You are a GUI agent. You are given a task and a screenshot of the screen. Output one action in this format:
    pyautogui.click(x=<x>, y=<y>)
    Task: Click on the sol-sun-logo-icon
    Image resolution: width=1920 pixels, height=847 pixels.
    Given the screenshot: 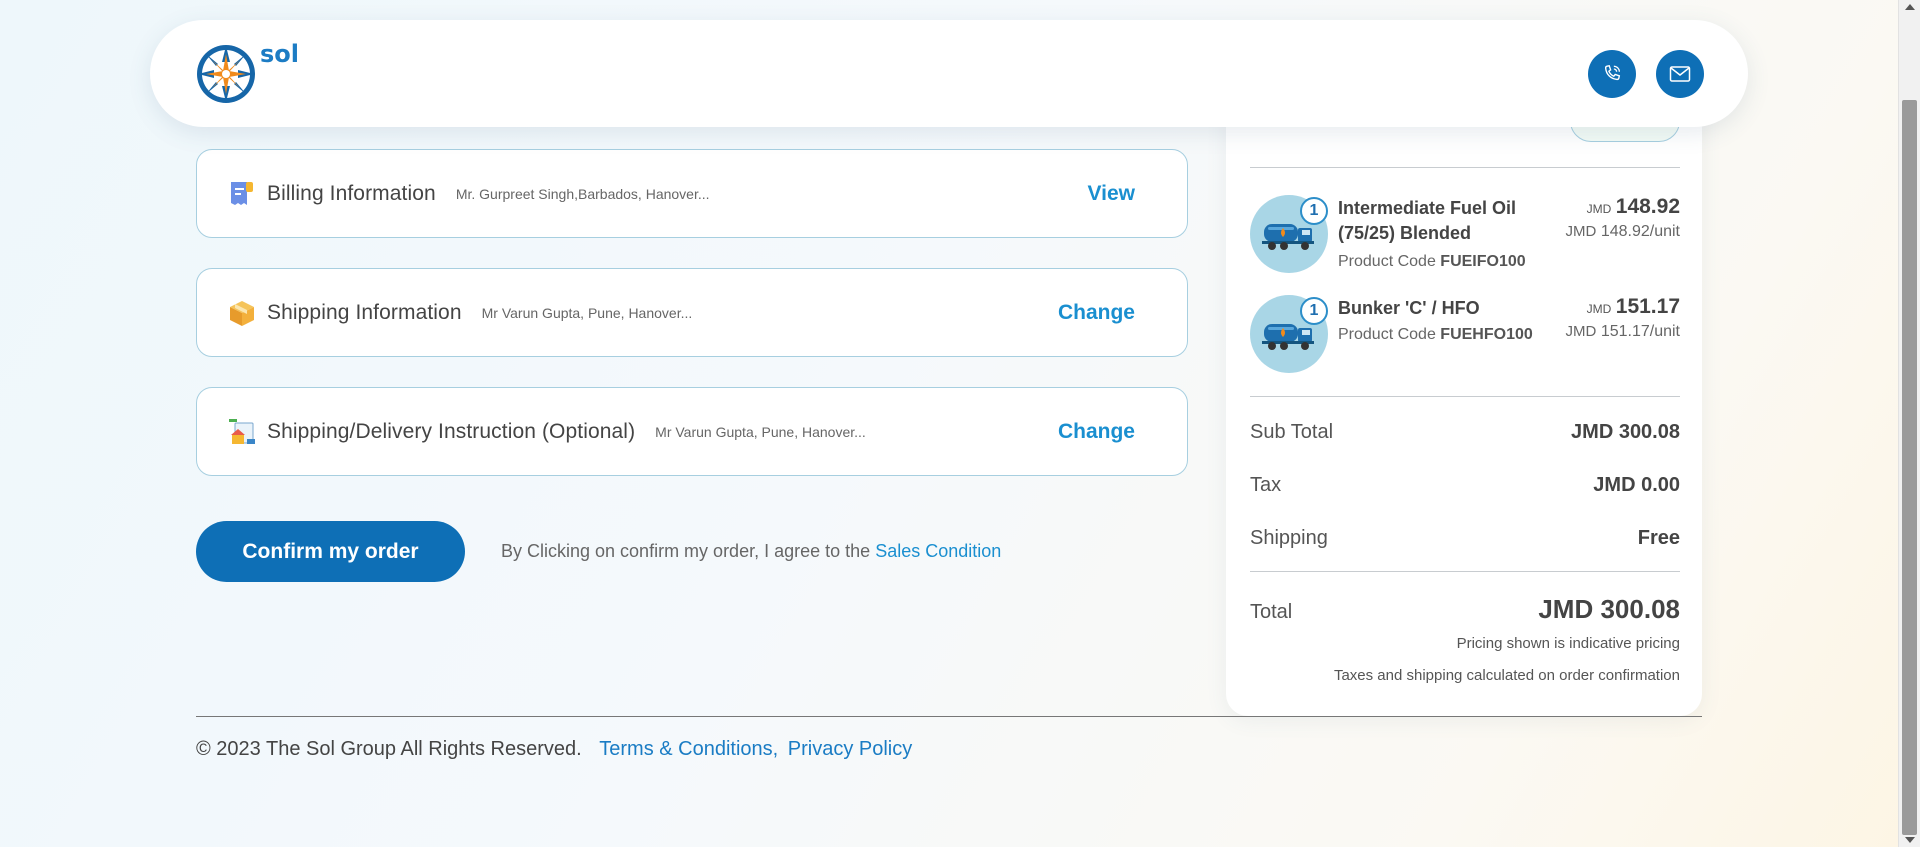 What is the action you would take?
    pyautogui.click(x=226, y=74)
    